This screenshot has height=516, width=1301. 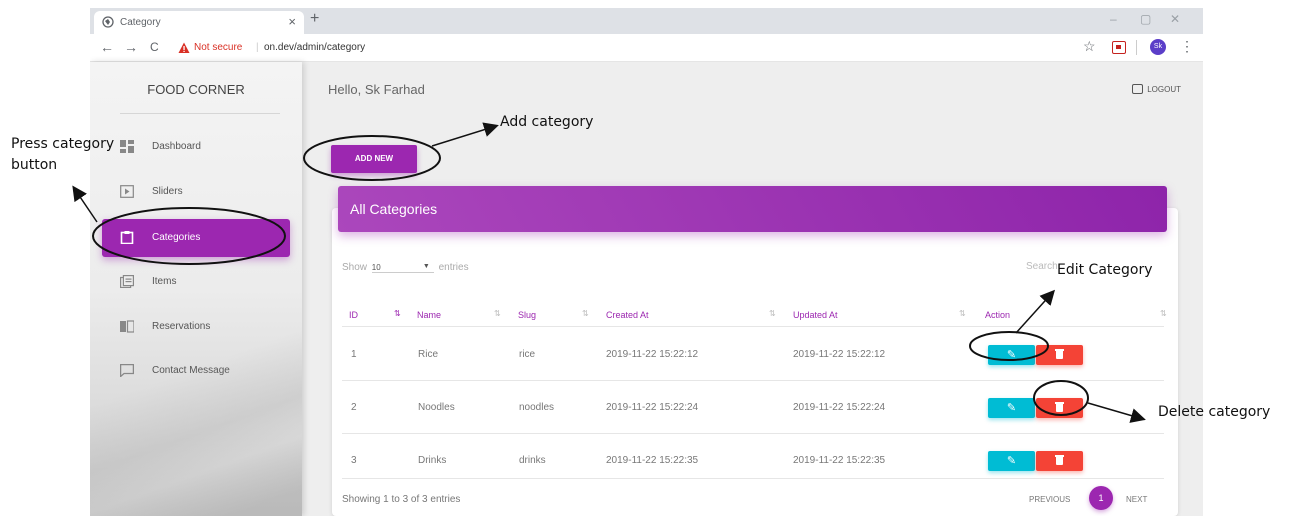 I want to click on annotation-add-category: Add category, so click(x=547, y=122).